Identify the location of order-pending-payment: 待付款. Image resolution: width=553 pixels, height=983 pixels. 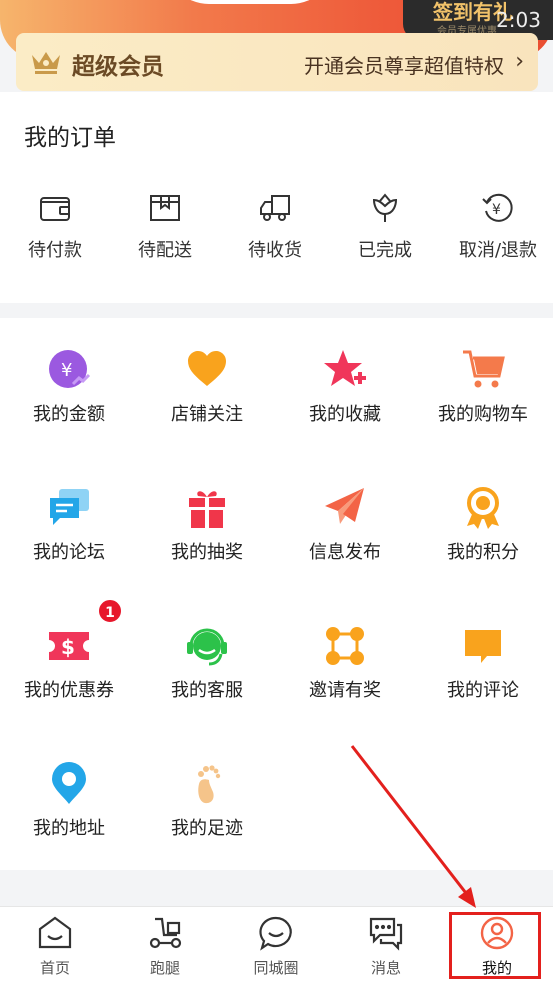
(55, 232).